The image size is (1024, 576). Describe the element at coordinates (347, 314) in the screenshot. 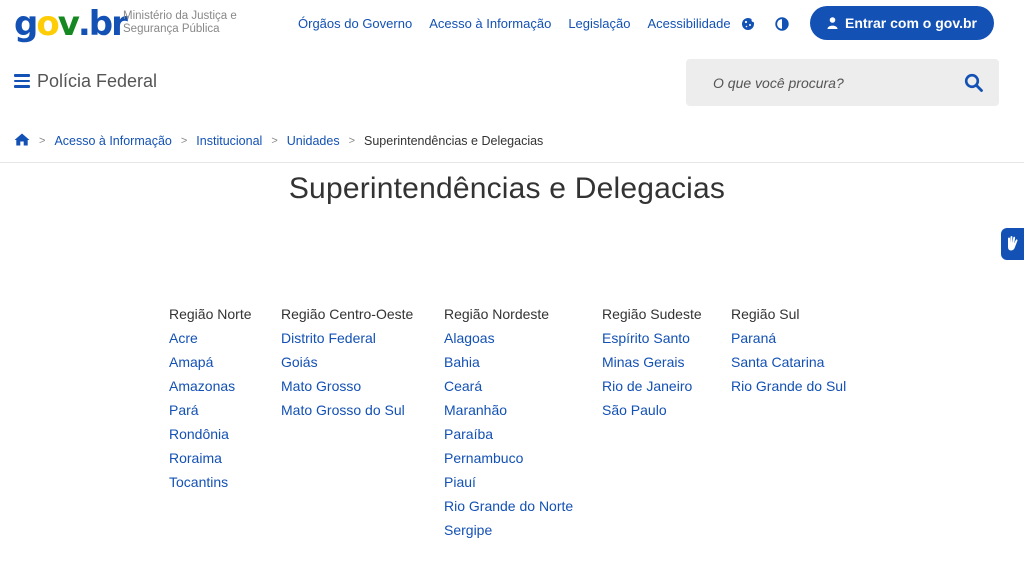

I see `region-heading: Região Centro-Oeste` at that location.